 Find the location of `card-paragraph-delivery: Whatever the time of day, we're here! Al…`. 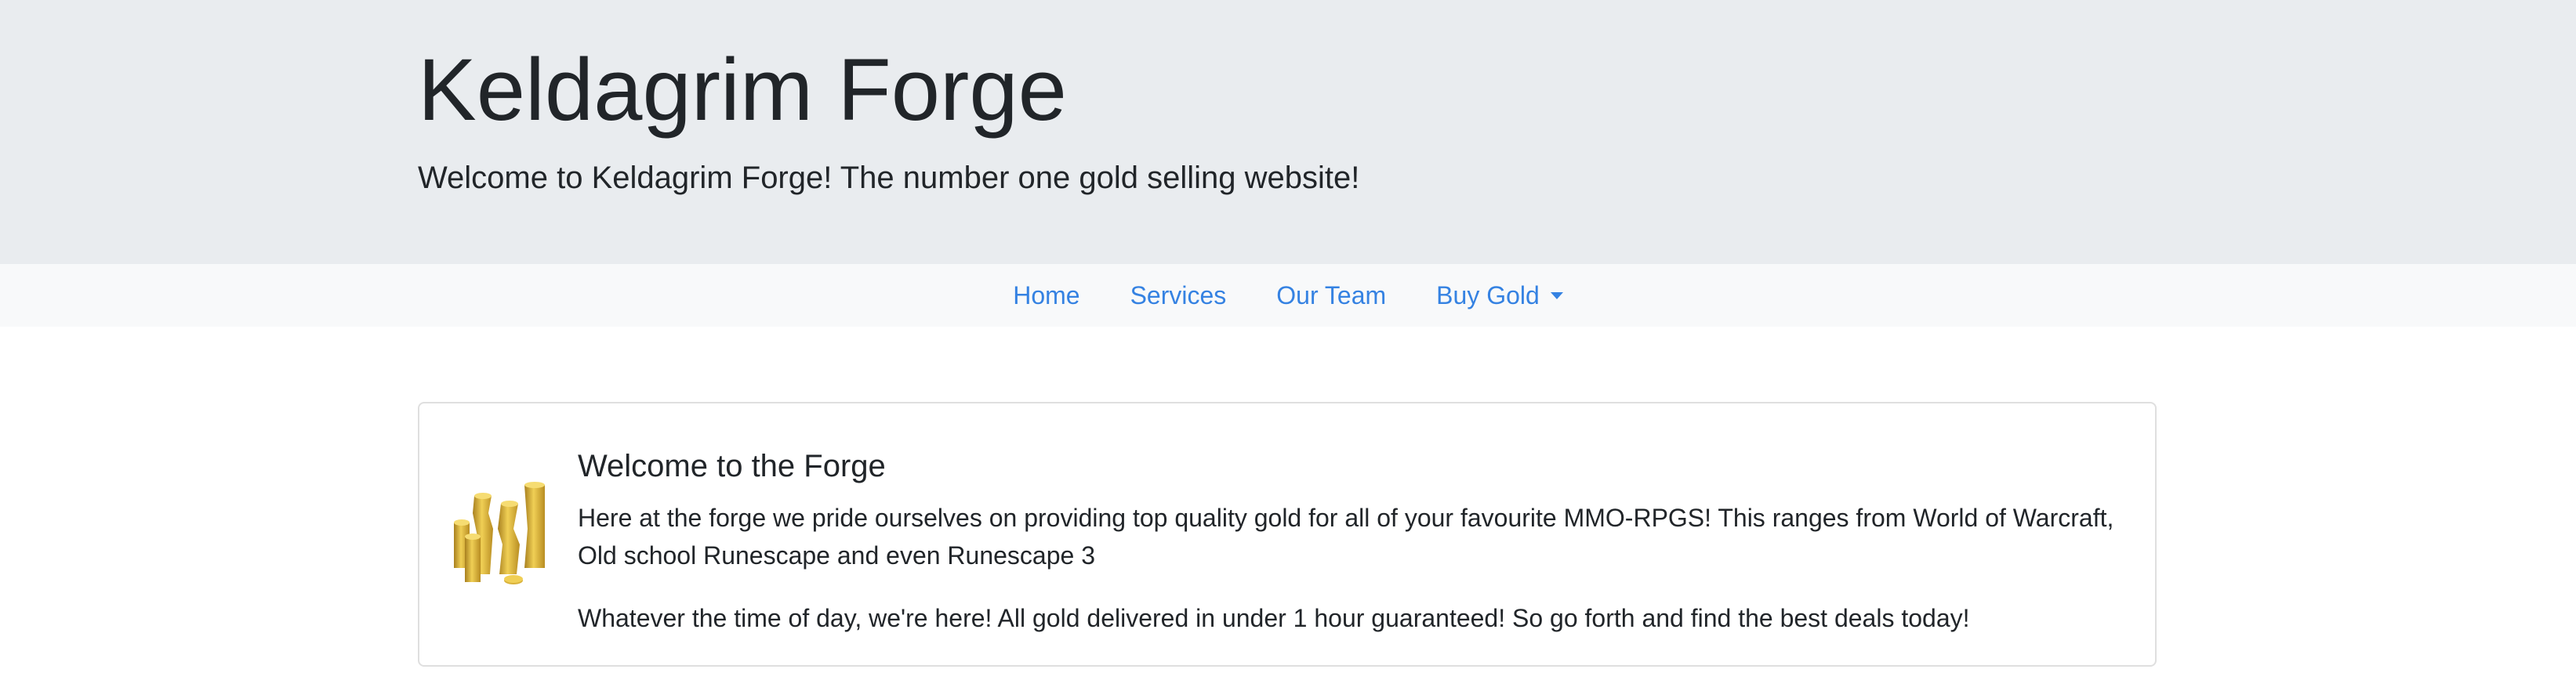

card-paragraph-delivery: Whatever the time of day, we're here! Al… is located at coordinates (1274, 618).